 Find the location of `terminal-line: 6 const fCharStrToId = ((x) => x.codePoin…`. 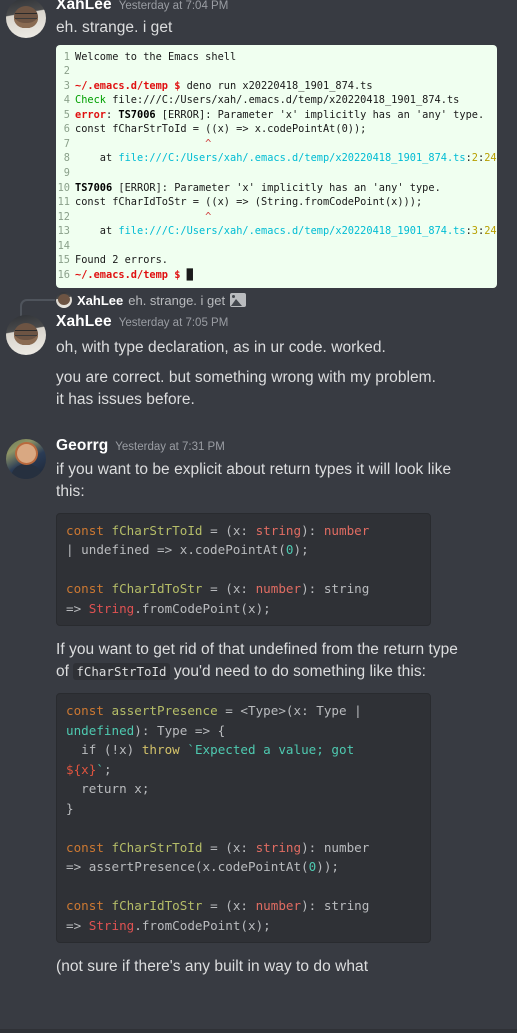

terminal-line: 6 const fCharStrToId = ((x) => x.codePoin… is located at coordinates (276, 129).